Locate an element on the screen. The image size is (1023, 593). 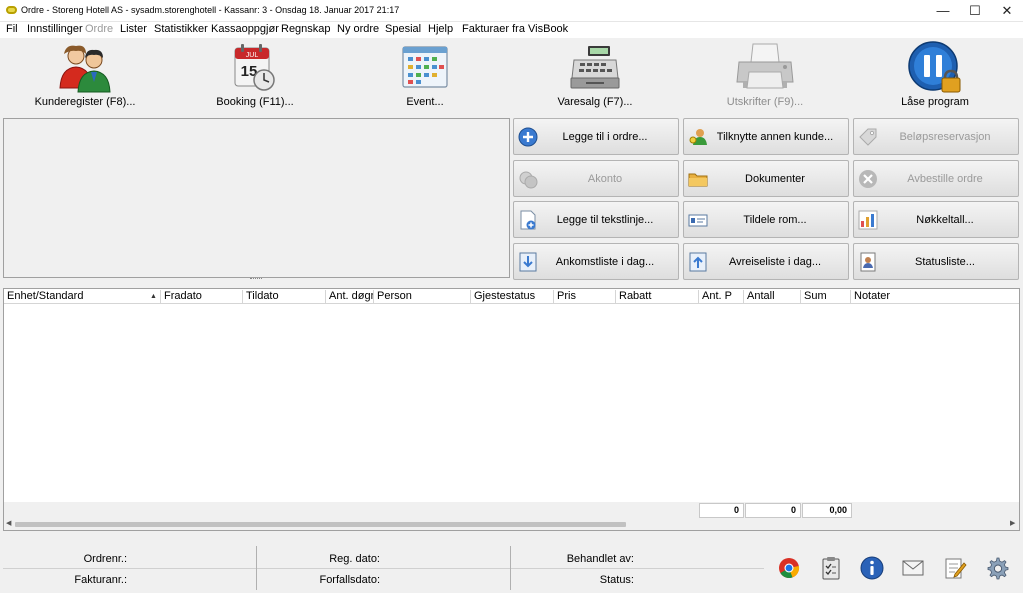
svg-text: JUL is located at coordinates (252, 55).